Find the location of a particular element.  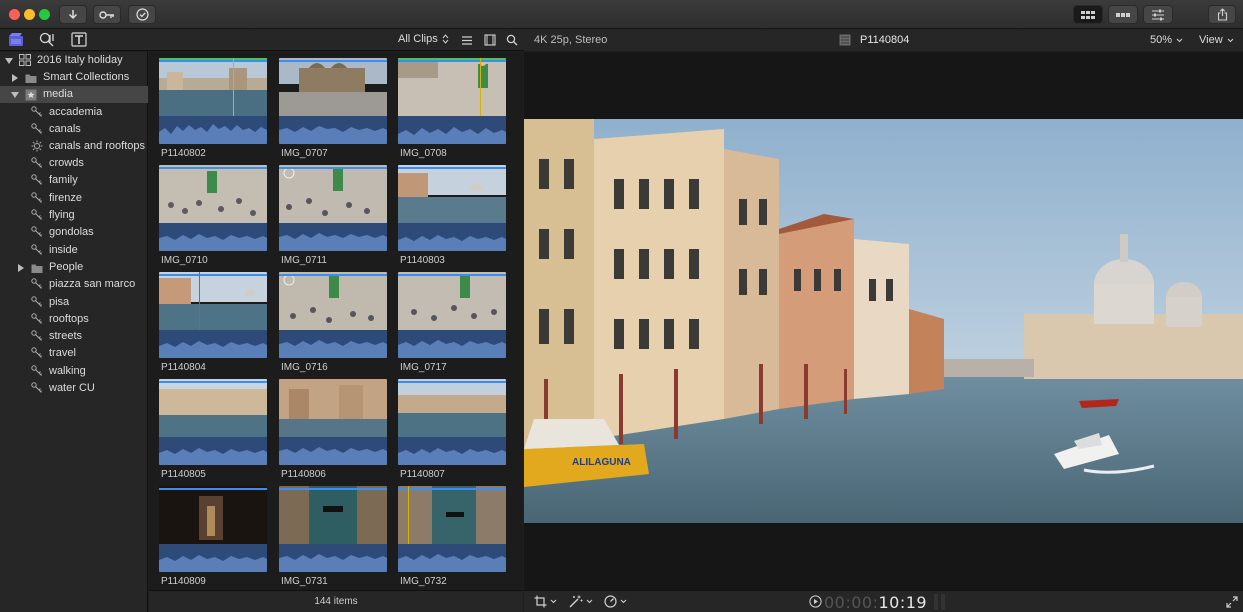

filmstrip-icon is located at coordinates (490, 40).